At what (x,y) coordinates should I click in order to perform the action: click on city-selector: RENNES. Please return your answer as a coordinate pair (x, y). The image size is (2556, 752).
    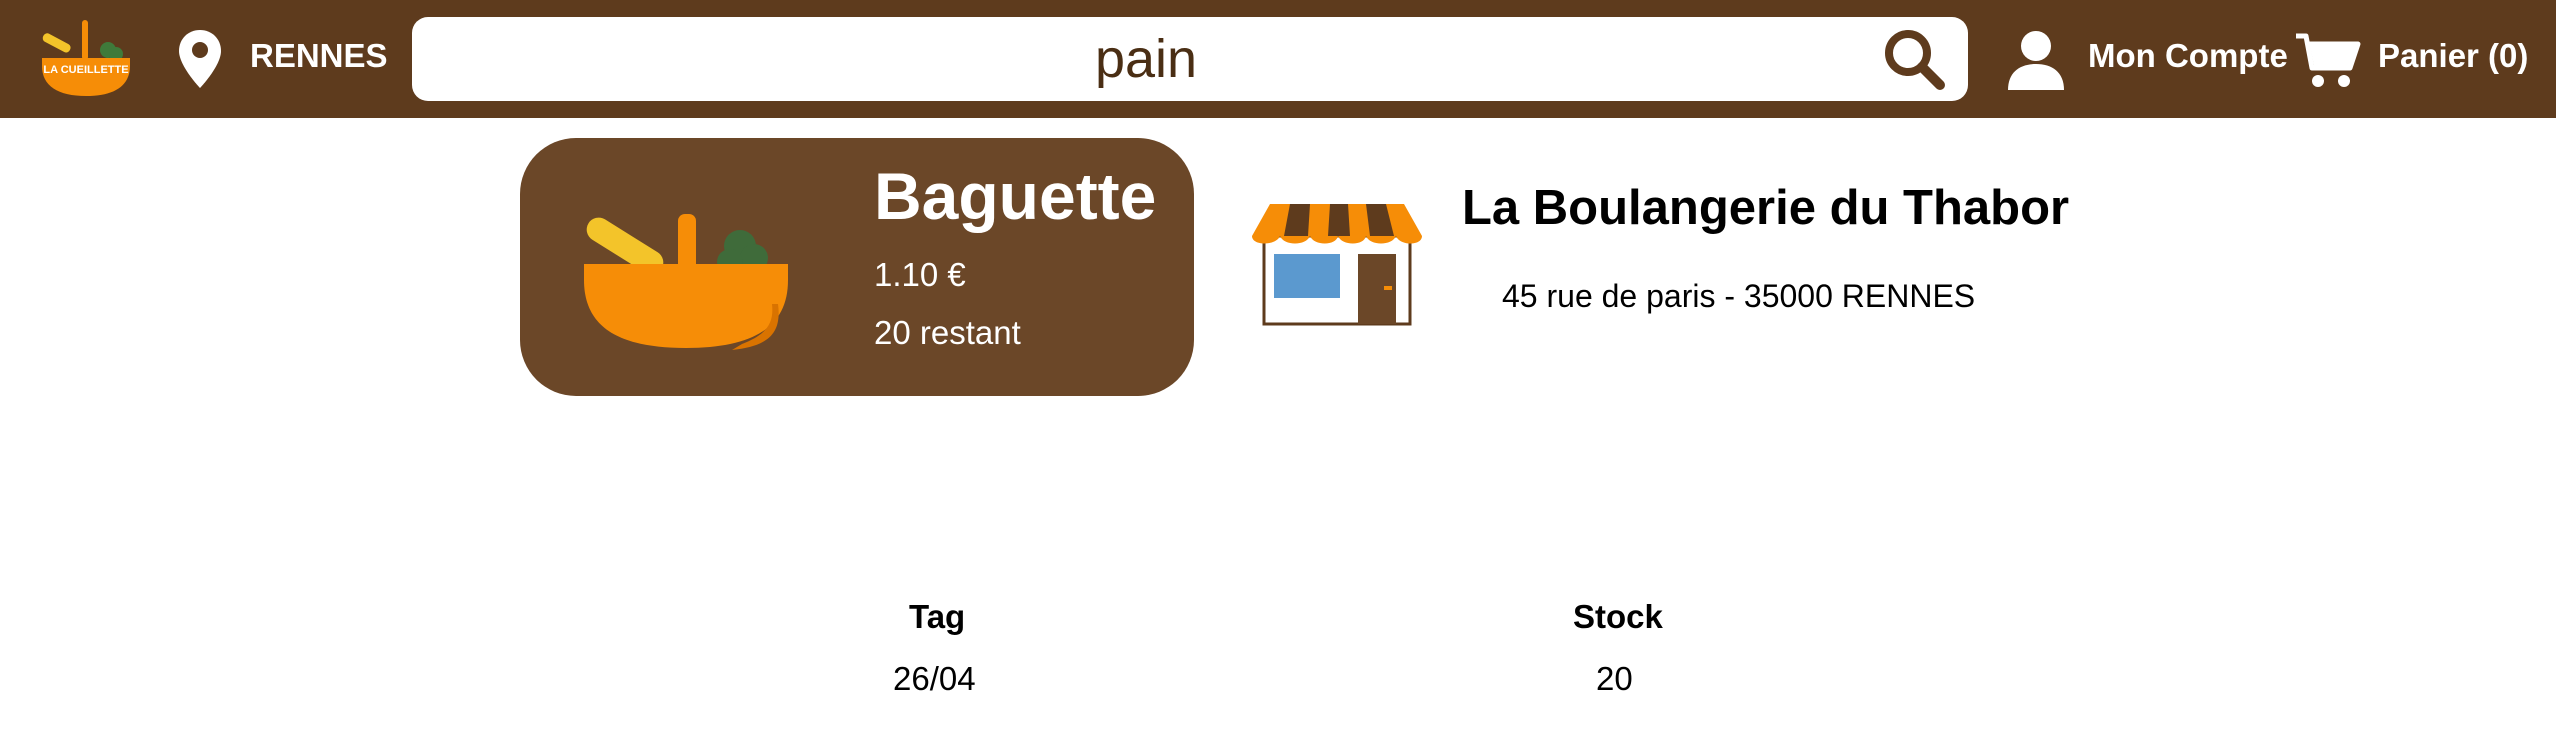
    Looking at the image, I should click on (319, 56).